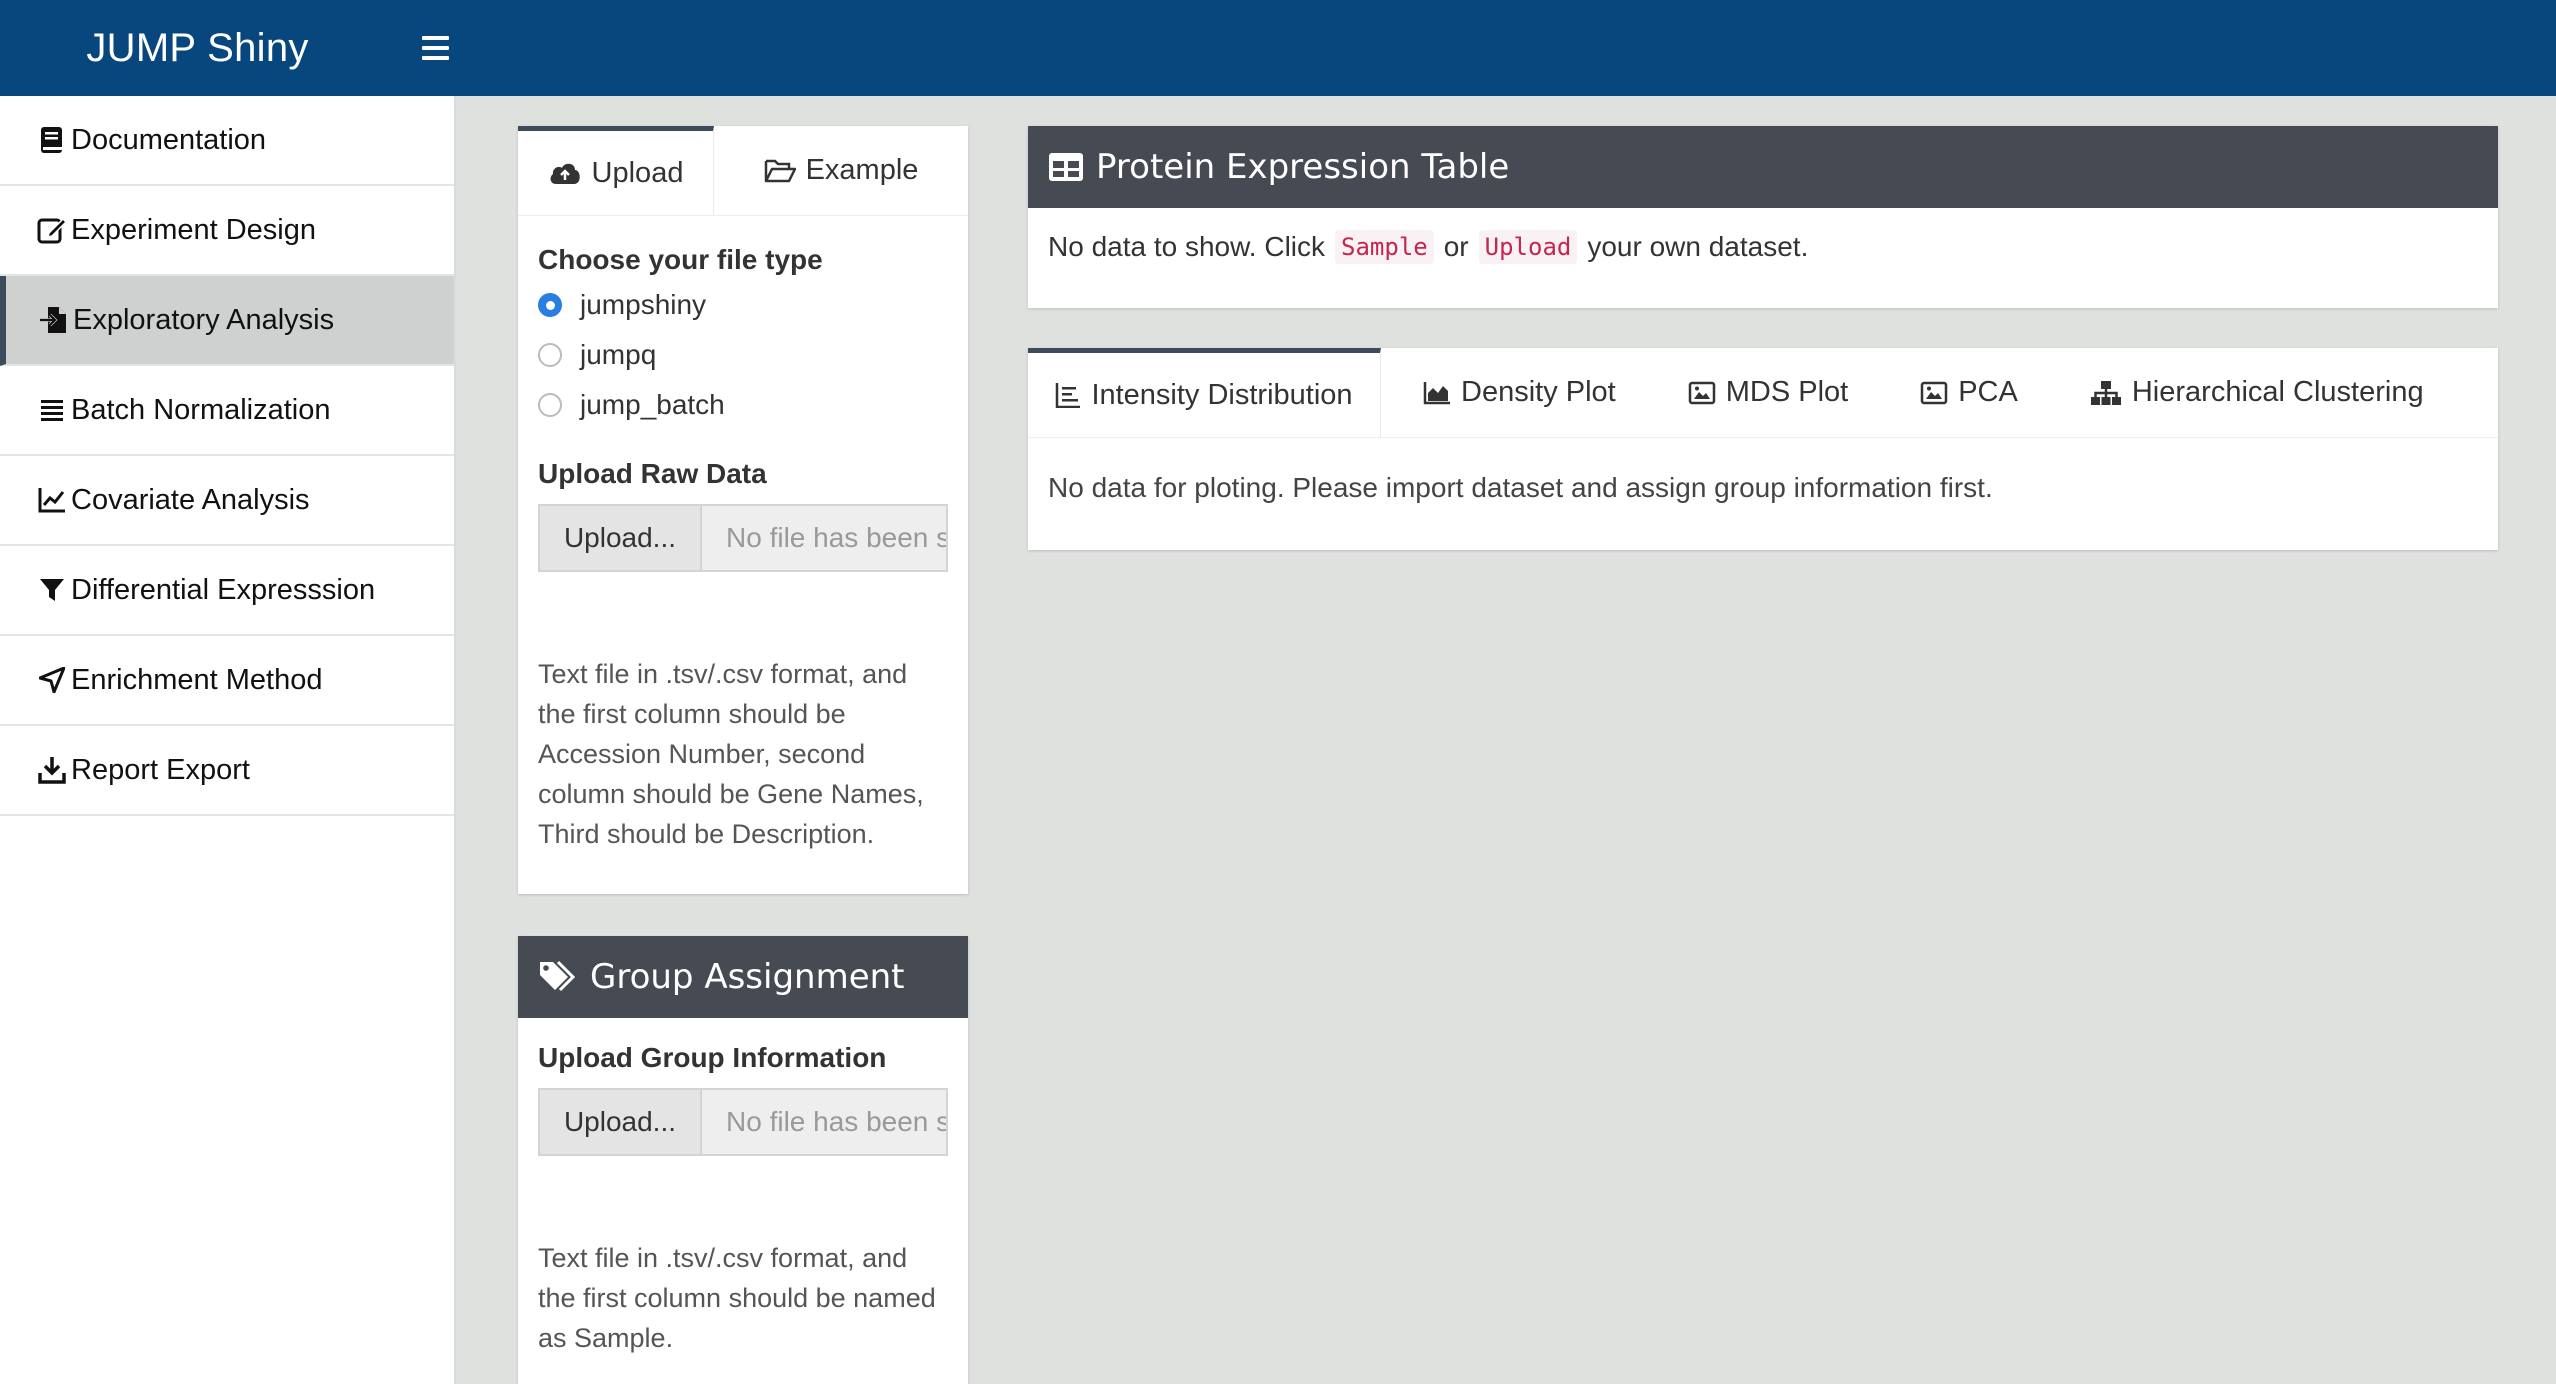 The image size is (2556, 1384). Describe the element at coordinates (52, 590) in the screenshot. I see `filter-icon` at that location.